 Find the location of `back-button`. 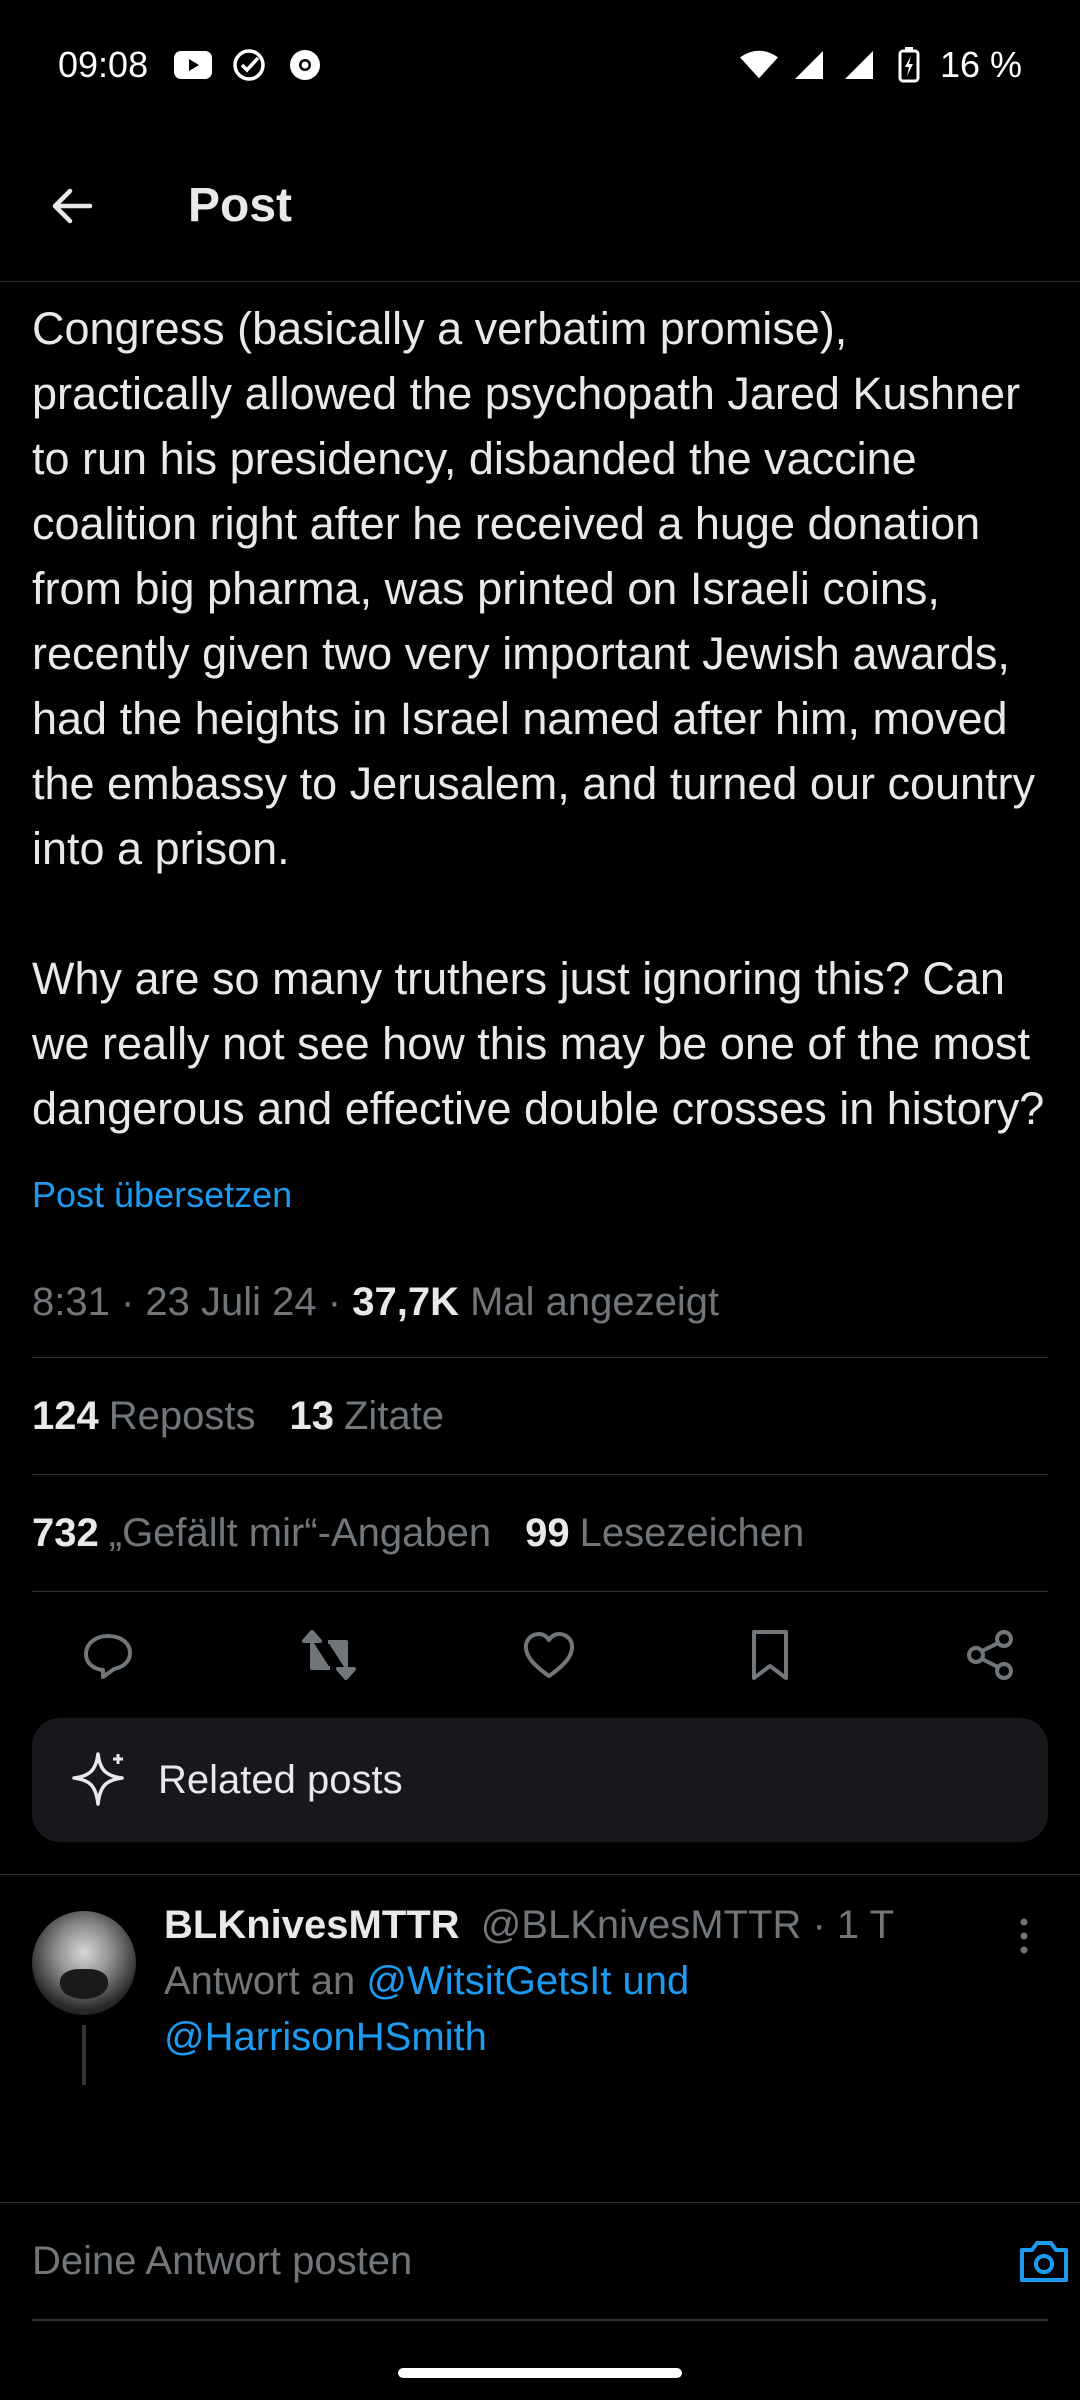

back-button is located at coordinates (72, 206).